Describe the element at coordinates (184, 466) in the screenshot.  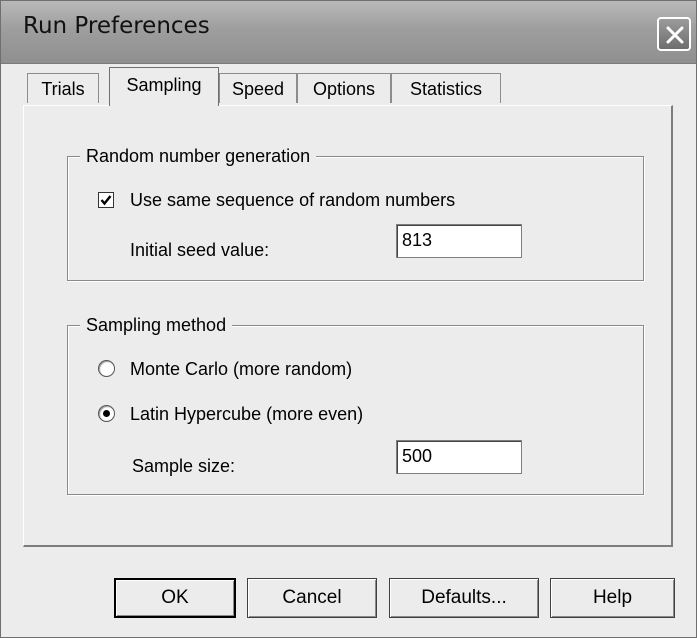
I see `sample-size-label: Sample size:` at that location.